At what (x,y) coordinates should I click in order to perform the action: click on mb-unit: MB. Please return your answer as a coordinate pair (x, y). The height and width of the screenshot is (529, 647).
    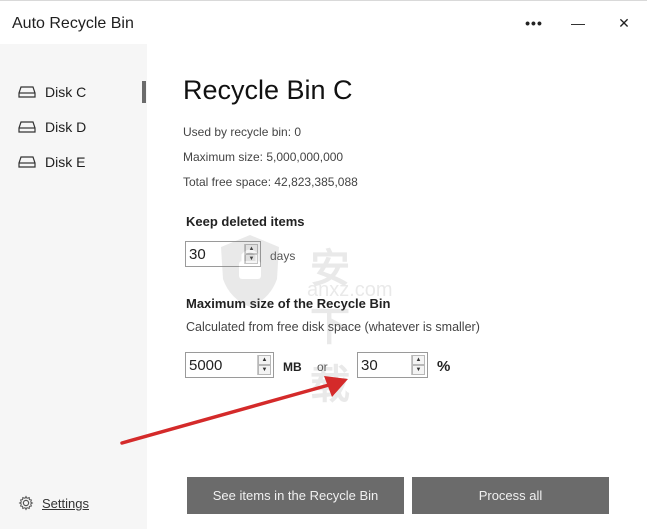
    Looking at the image, I should click on (292, 367).